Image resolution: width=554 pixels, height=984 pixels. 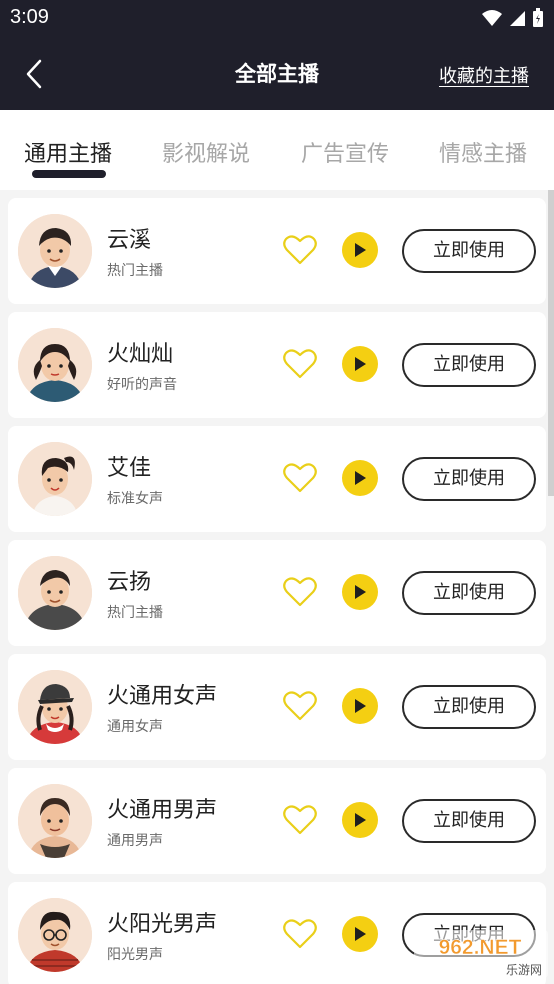 What do you see at coordinates (135, 499) in the screenshot?
I see `anchor-desc: 标准女声` at bounding box center [135, 499].